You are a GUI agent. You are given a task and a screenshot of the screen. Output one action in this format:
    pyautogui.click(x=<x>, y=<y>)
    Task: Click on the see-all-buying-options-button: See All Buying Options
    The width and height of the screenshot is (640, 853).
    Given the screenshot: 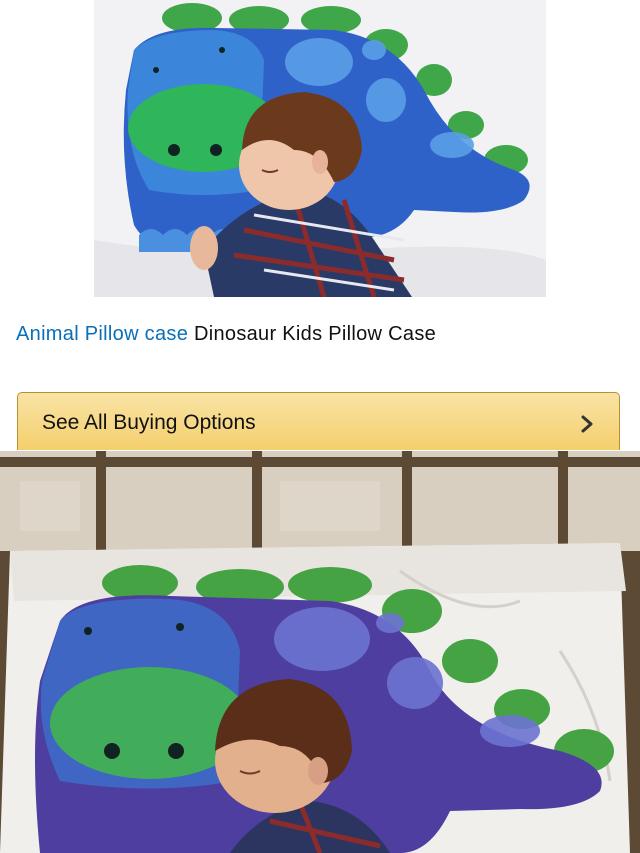 What is the action you would take?
    pyautogui.click(x=318, y=421)
    